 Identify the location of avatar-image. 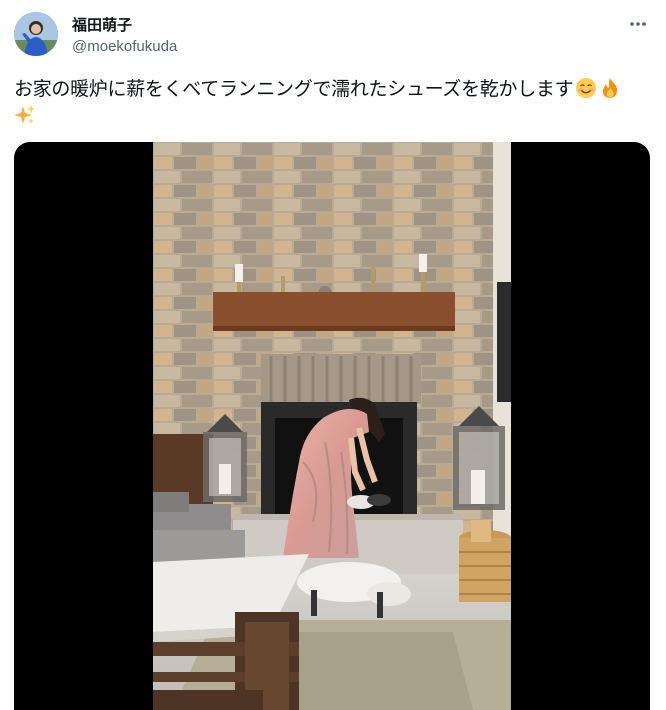
(36, 34).